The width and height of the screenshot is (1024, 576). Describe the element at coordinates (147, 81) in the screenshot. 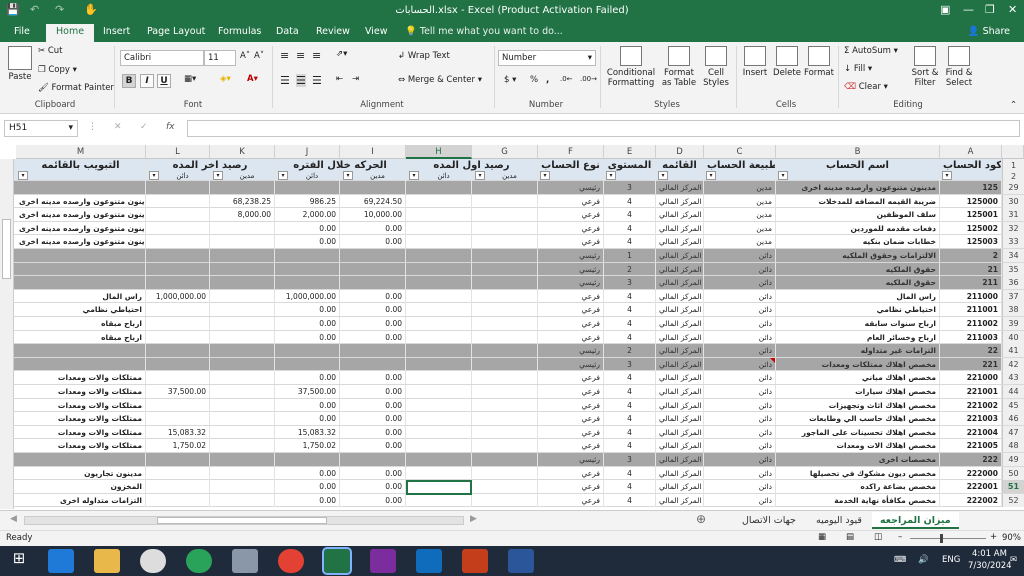

I see `italic-button: I` at that location.